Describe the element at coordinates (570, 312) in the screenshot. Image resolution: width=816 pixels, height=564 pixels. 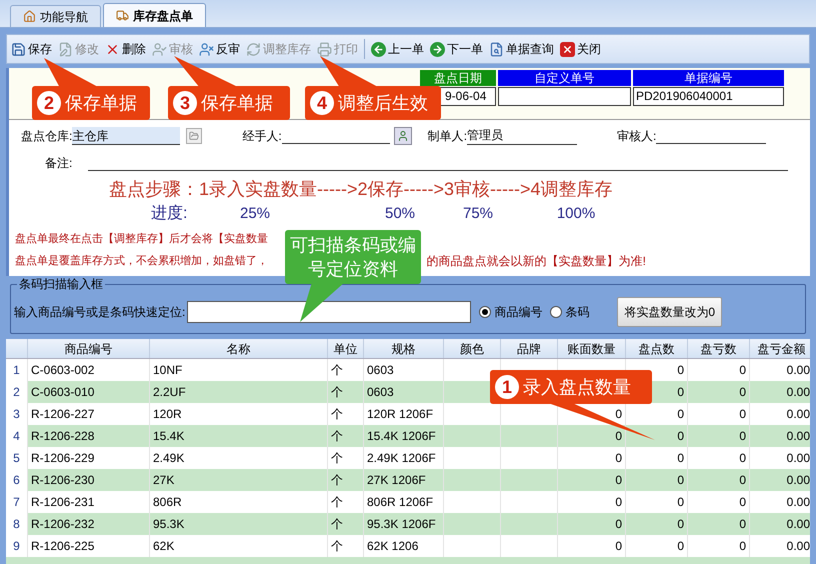
I see `radio-option: 条码` at that location.